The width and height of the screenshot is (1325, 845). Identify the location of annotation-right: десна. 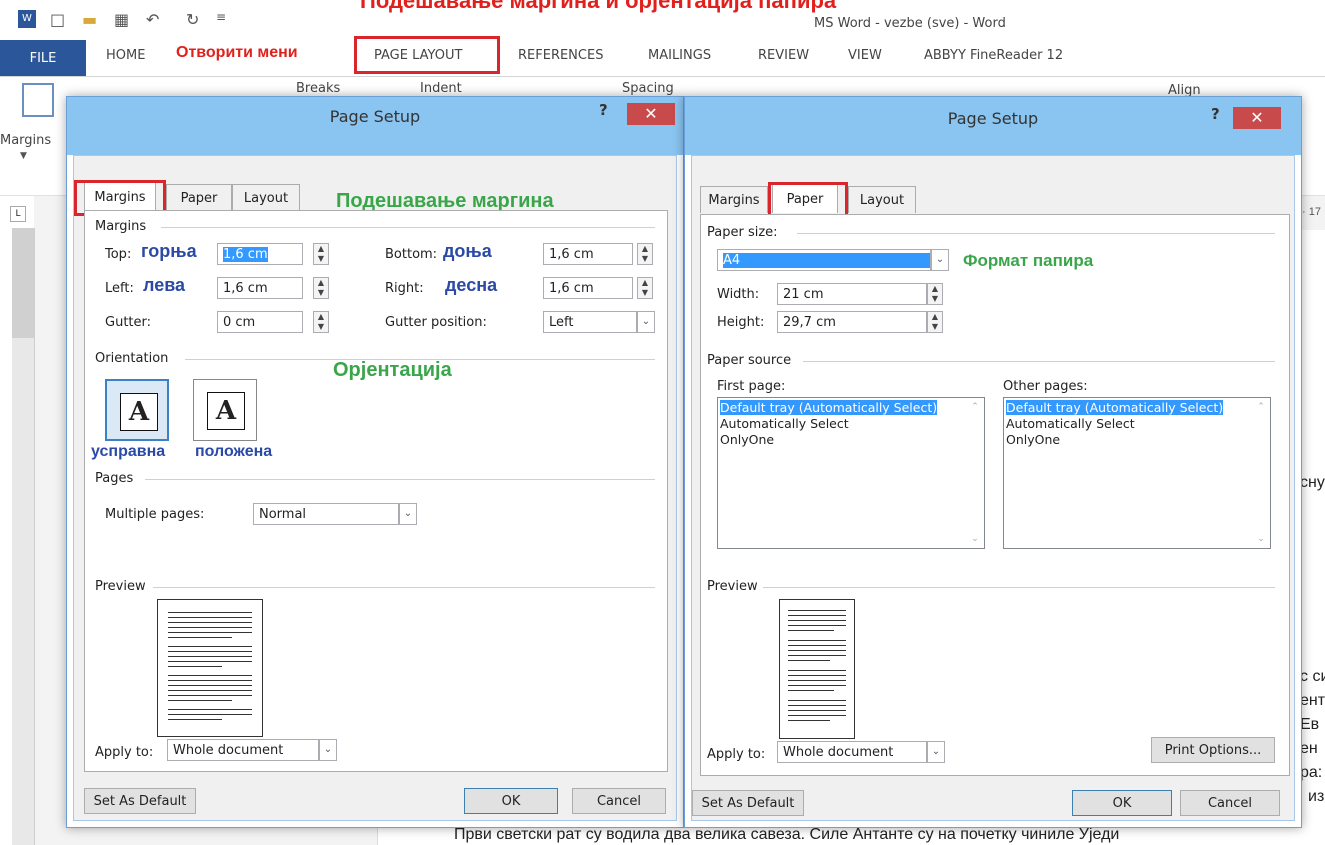
(471, 285).